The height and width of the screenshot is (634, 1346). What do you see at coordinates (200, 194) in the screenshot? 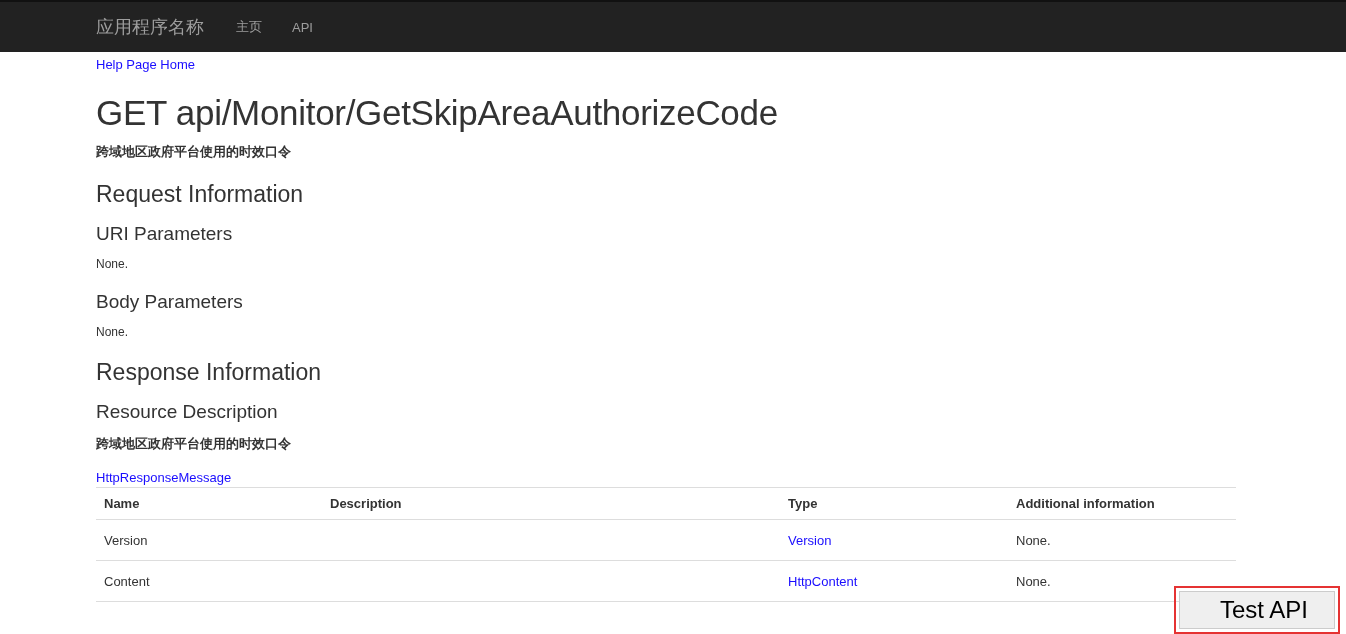
I see `section-heading: Request Information` at bounding box center [200, 194].